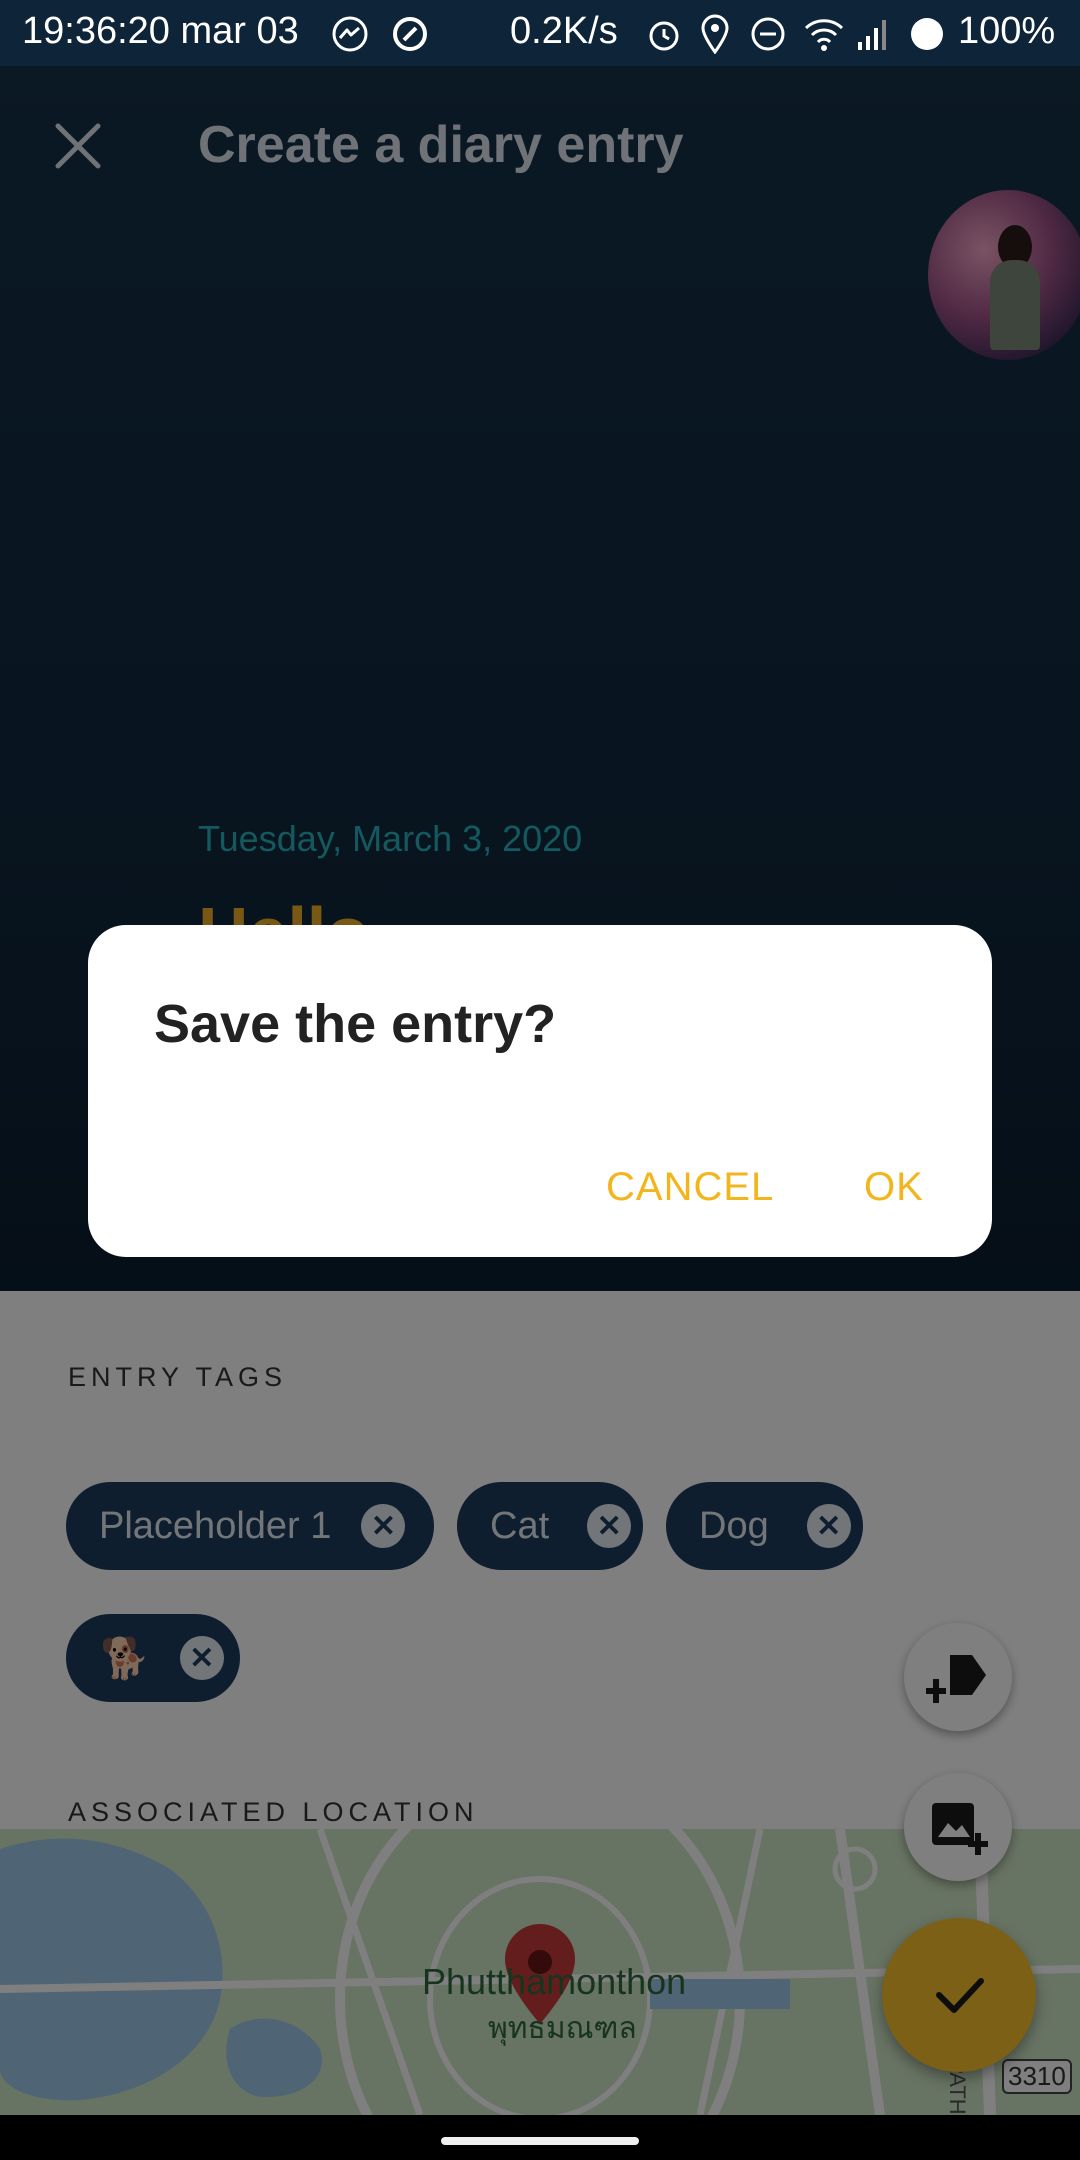 This screenshot has width=1080, height=2160. I want to click on status-time: 19:36:20 mar 03, so click(160, 31).